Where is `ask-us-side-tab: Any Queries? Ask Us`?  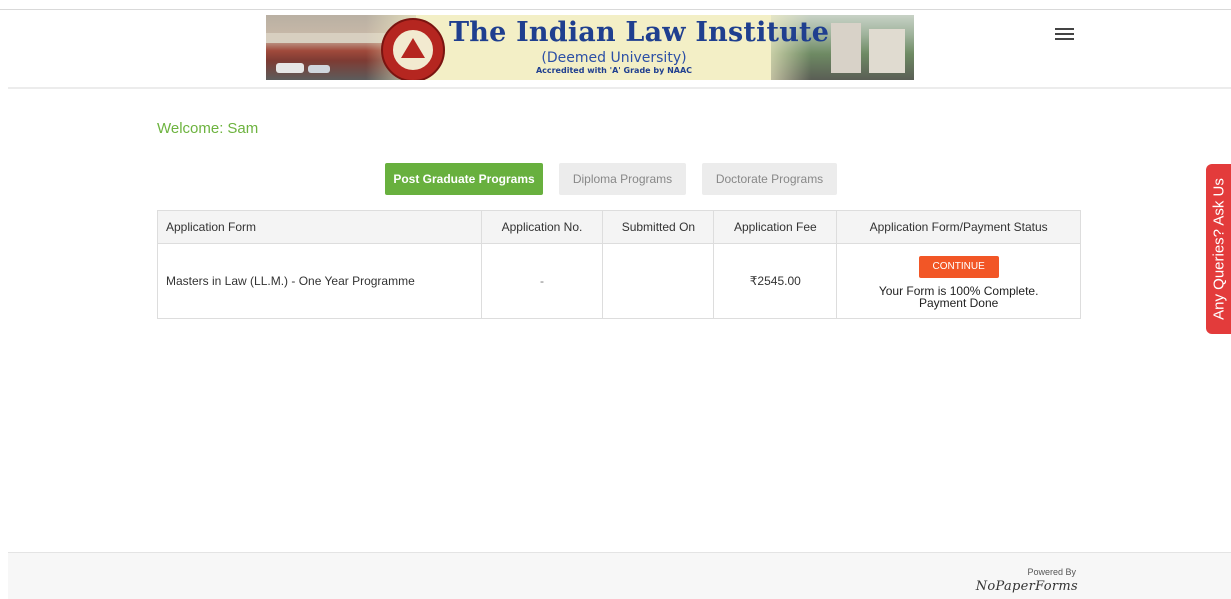
ask-us-side-tab: Any Queries? Ask Us is located at coordinates (1218, 249).